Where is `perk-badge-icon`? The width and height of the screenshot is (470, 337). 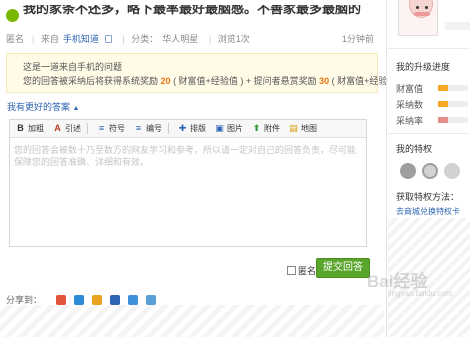
perk-badge-icon is located at coordinates (408, 171).